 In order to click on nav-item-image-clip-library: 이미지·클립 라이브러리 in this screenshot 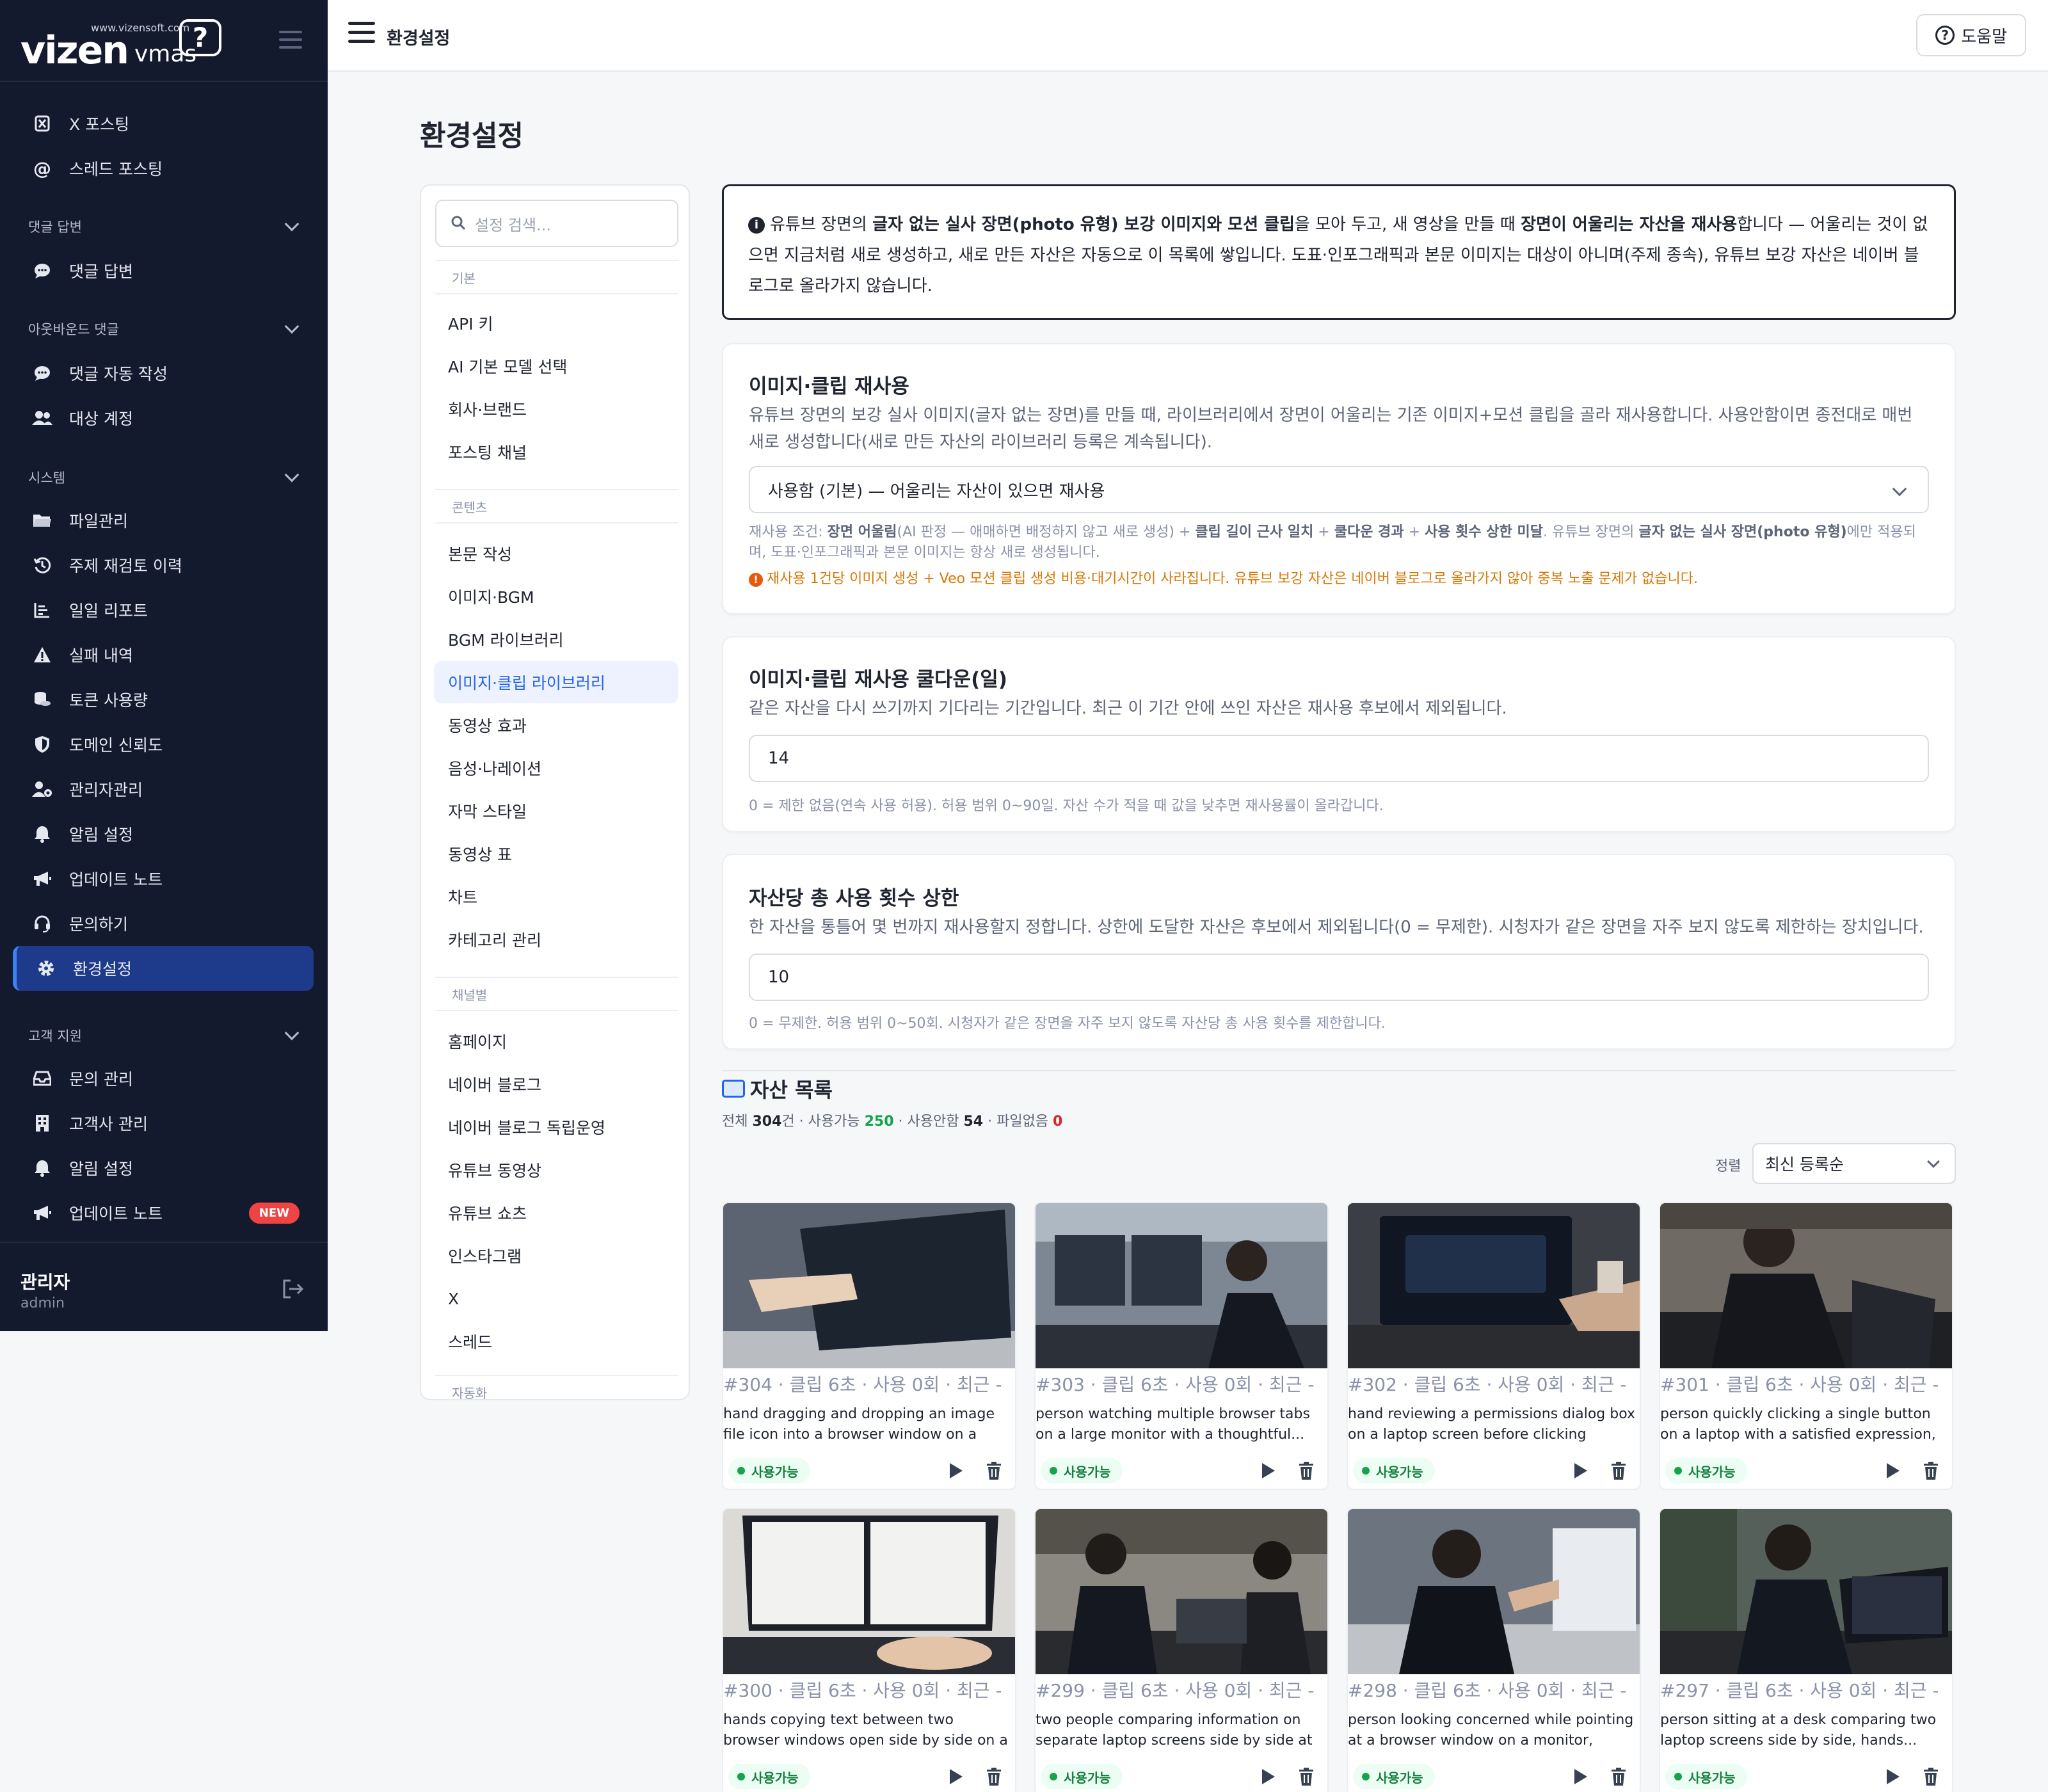, I will do `click(556, 682)`.